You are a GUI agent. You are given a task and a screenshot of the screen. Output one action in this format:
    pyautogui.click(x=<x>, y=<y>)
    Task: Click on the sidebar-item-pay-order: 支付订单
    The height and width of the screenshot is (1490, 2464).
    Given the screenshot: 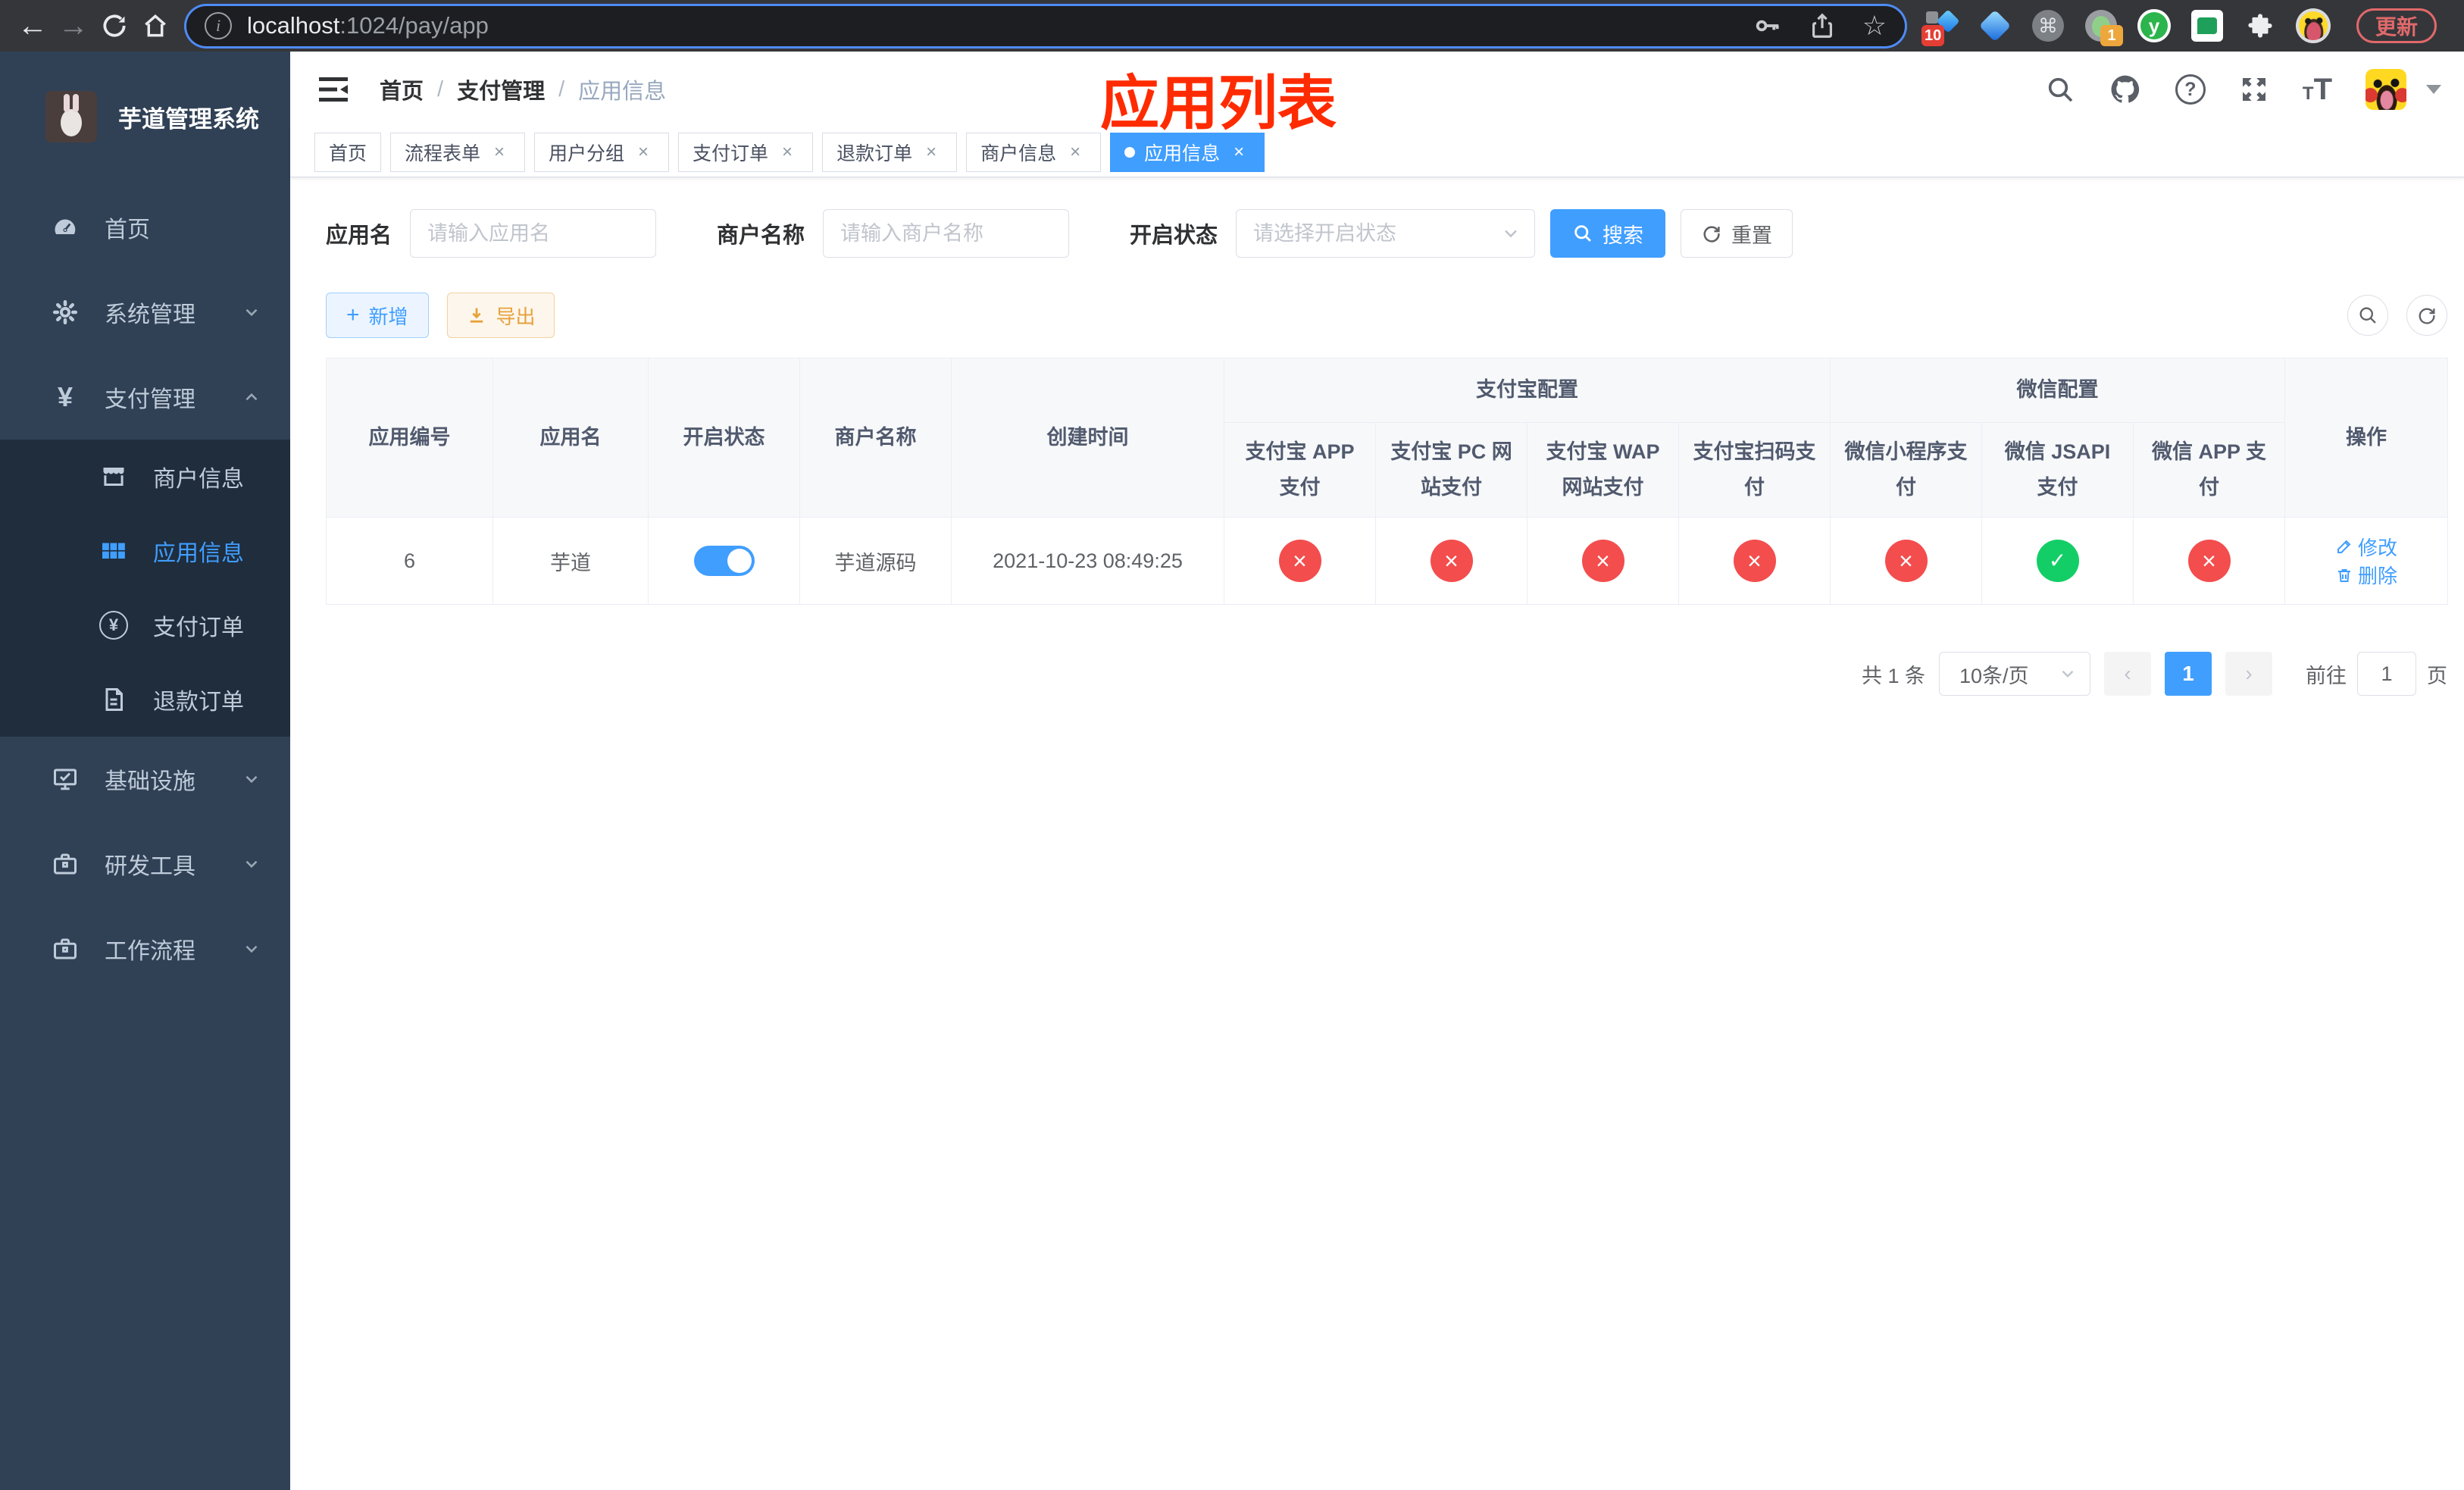 What is the action you would take?
    pyautogui.click(x=145, y=625)
    